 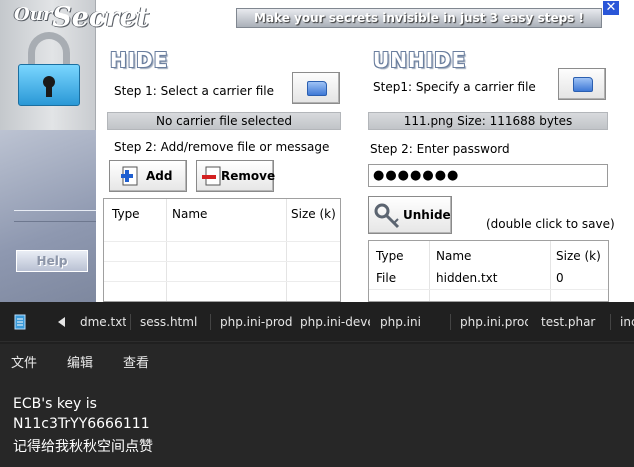 I want to click on row-size: 0, so click(x=560, y=278).